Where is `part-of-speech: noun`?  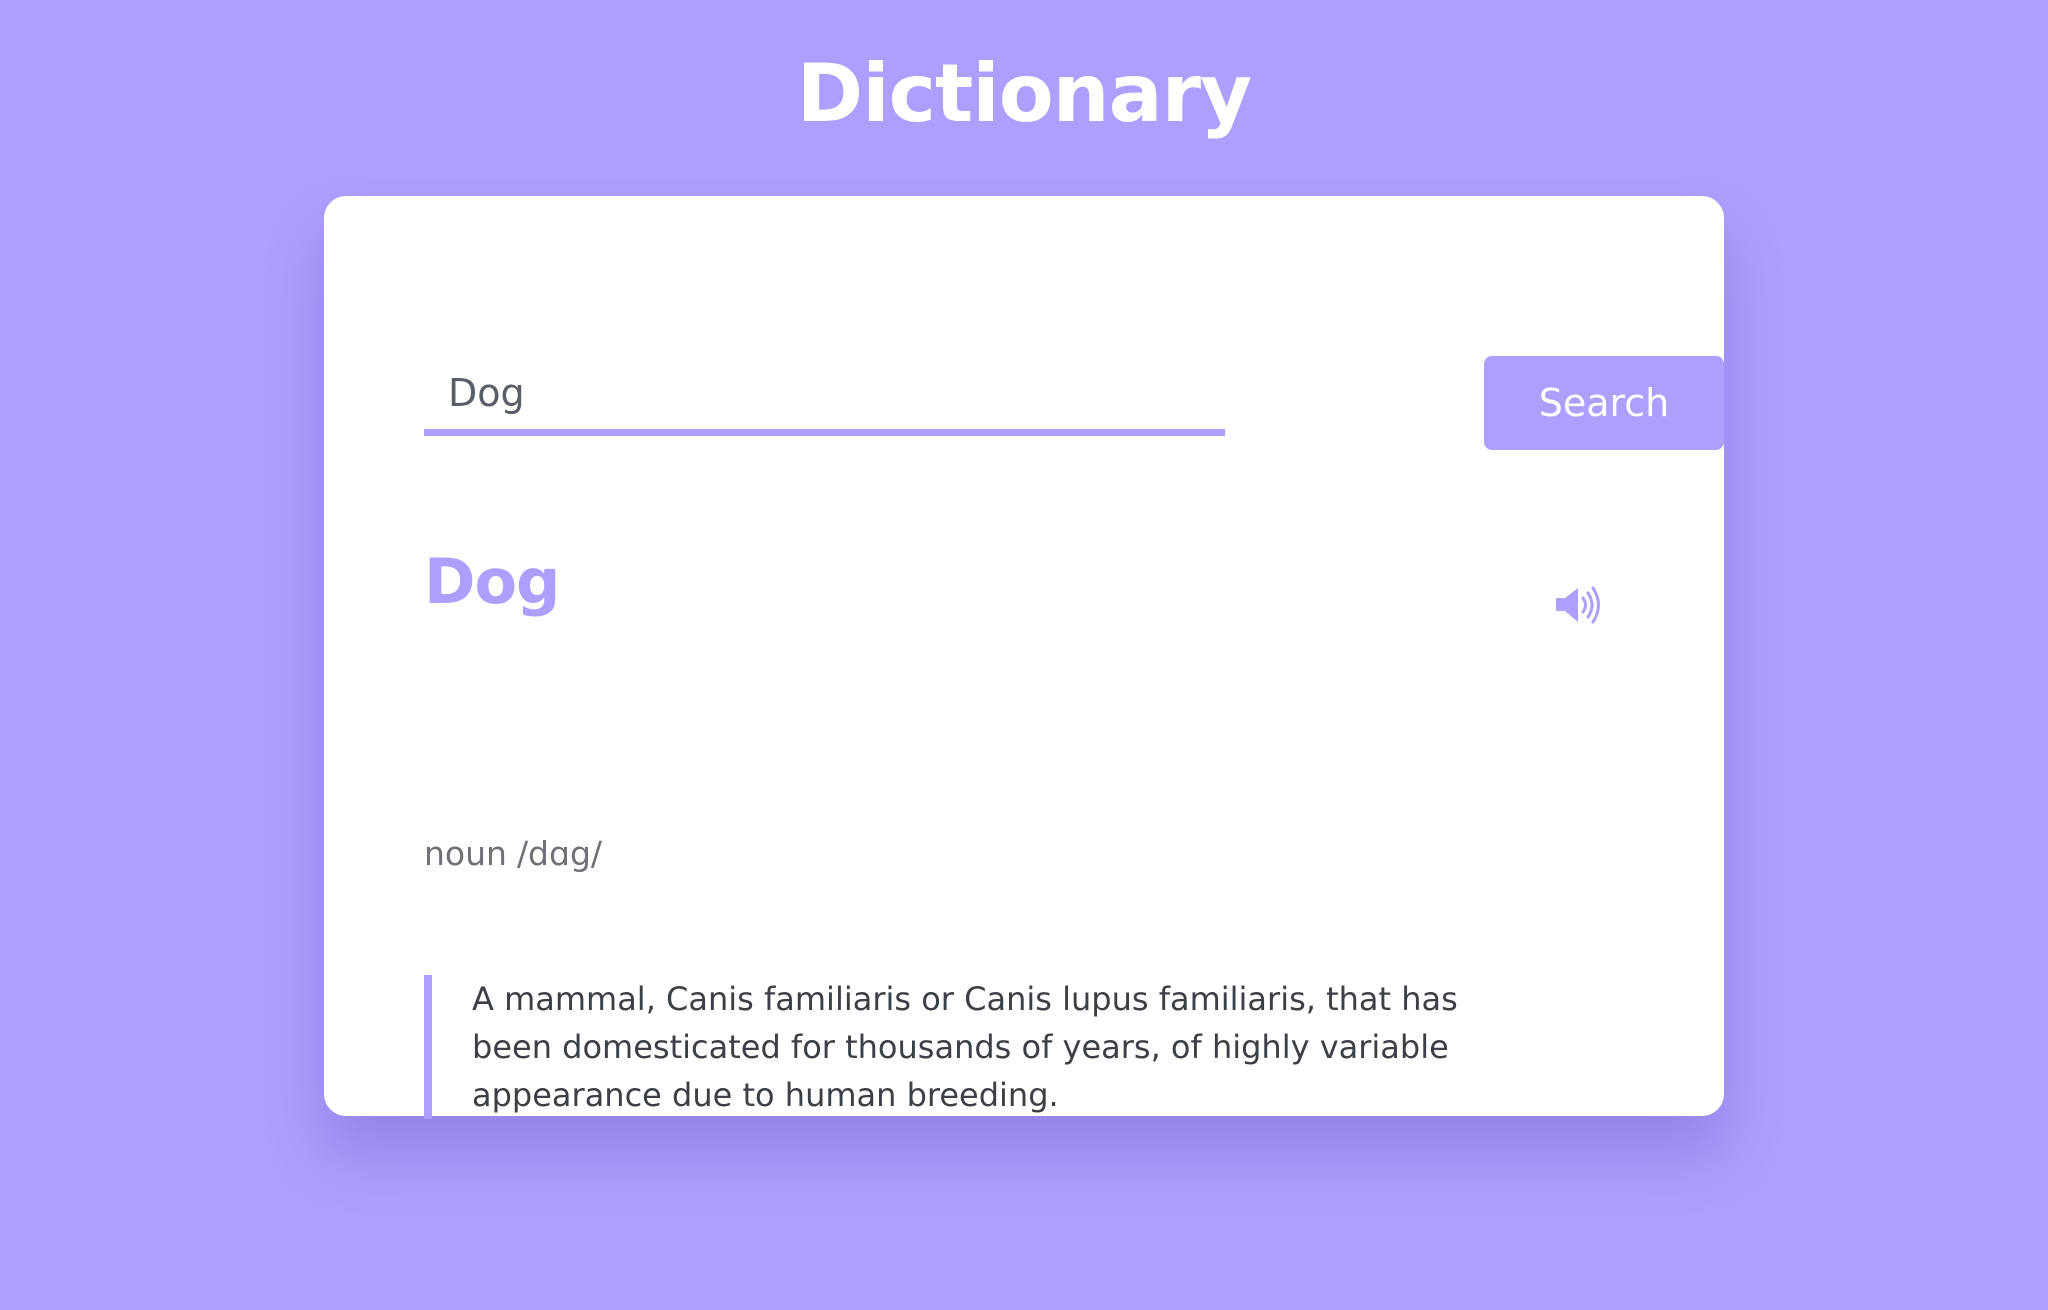
part-of-speech: noun is located at coordinates (465, 853).